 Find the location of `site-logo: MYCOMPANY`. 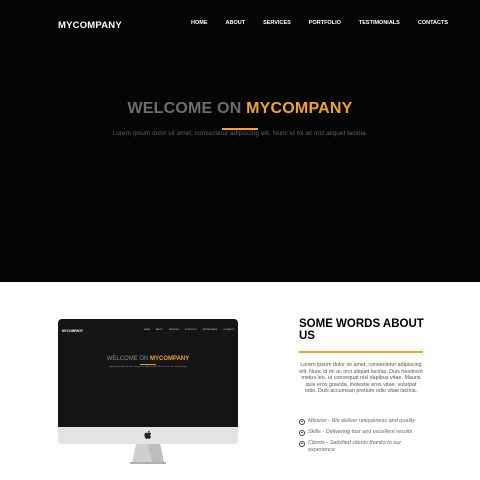

site-logo: MYCOMPANY is located at coordinates (90, 25).